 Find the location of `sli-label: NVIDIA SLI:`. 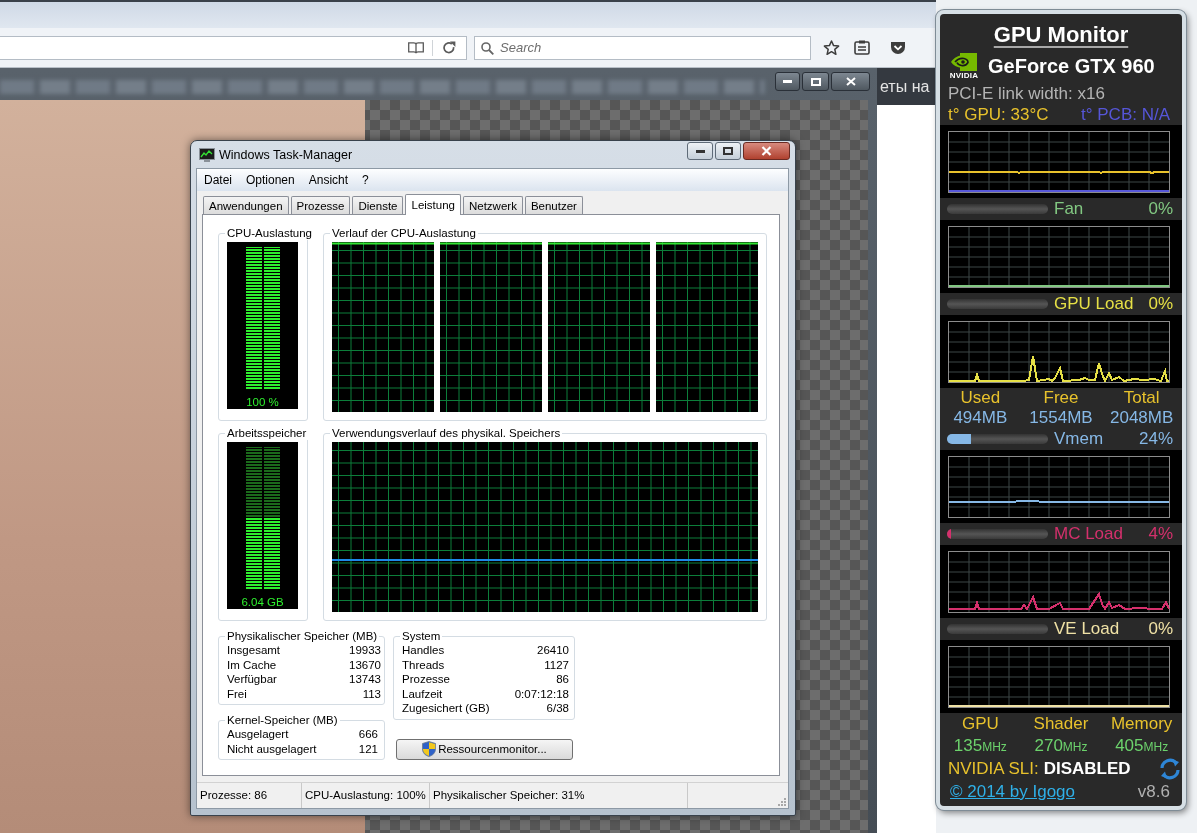

sli-label: NVIDIA SLI: is located at coordinates (993, 768).